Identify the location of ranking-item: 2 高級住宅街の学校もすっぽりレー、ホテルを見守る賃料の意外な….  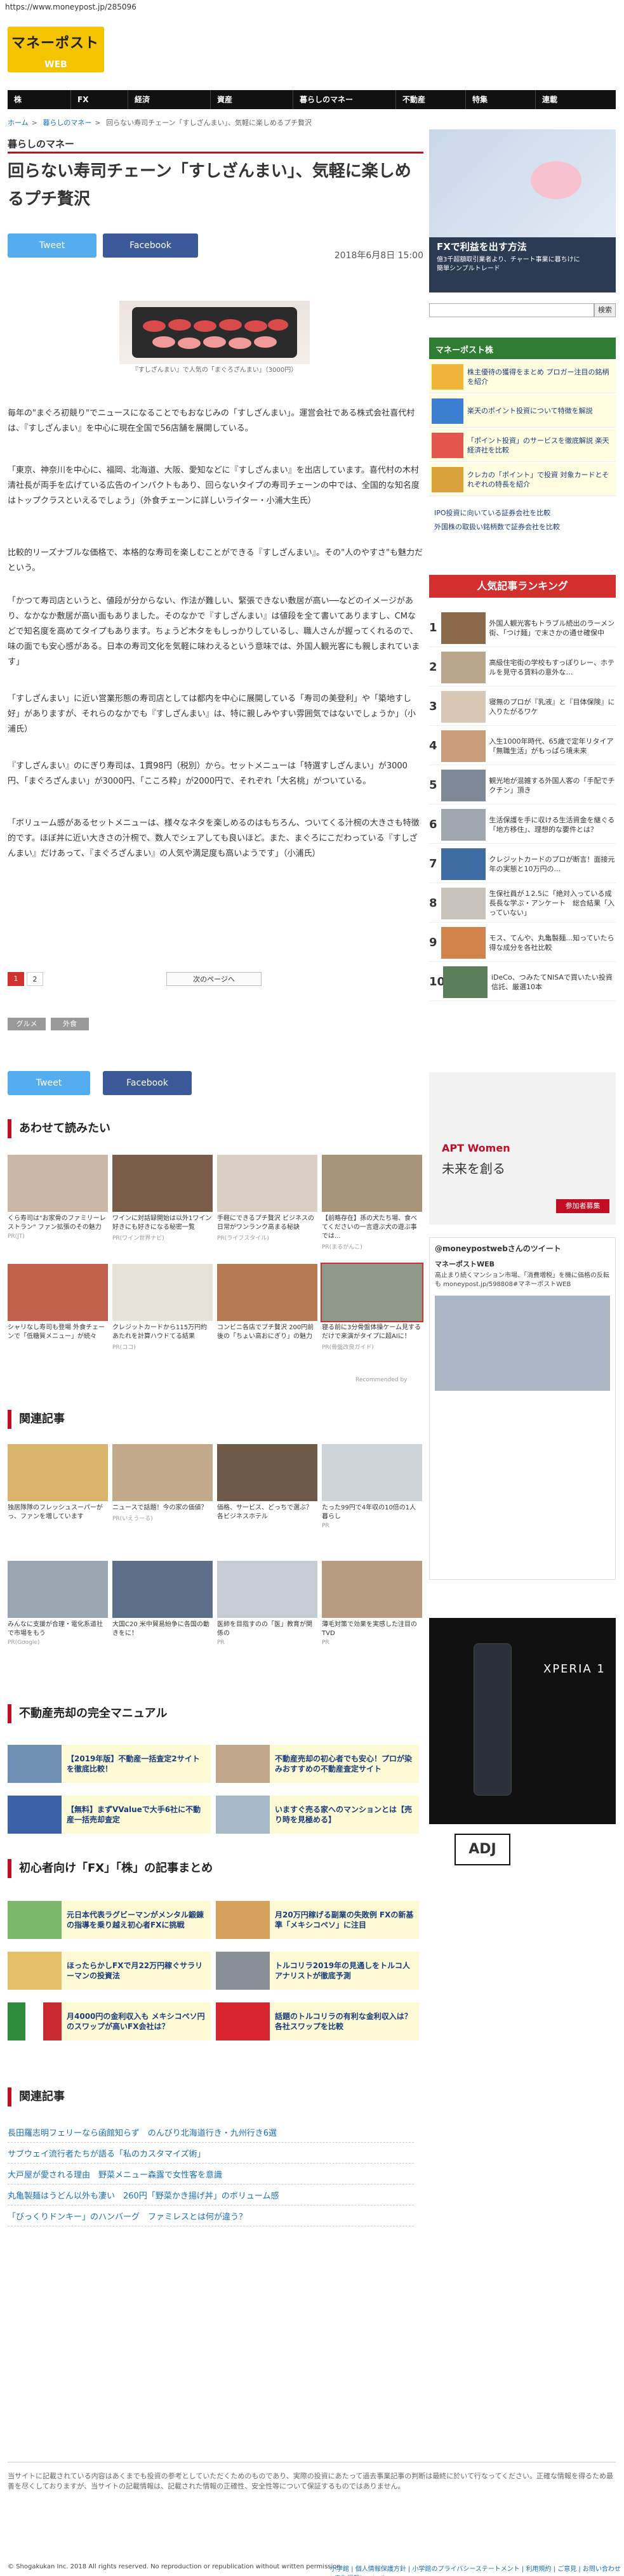
(522, 667).